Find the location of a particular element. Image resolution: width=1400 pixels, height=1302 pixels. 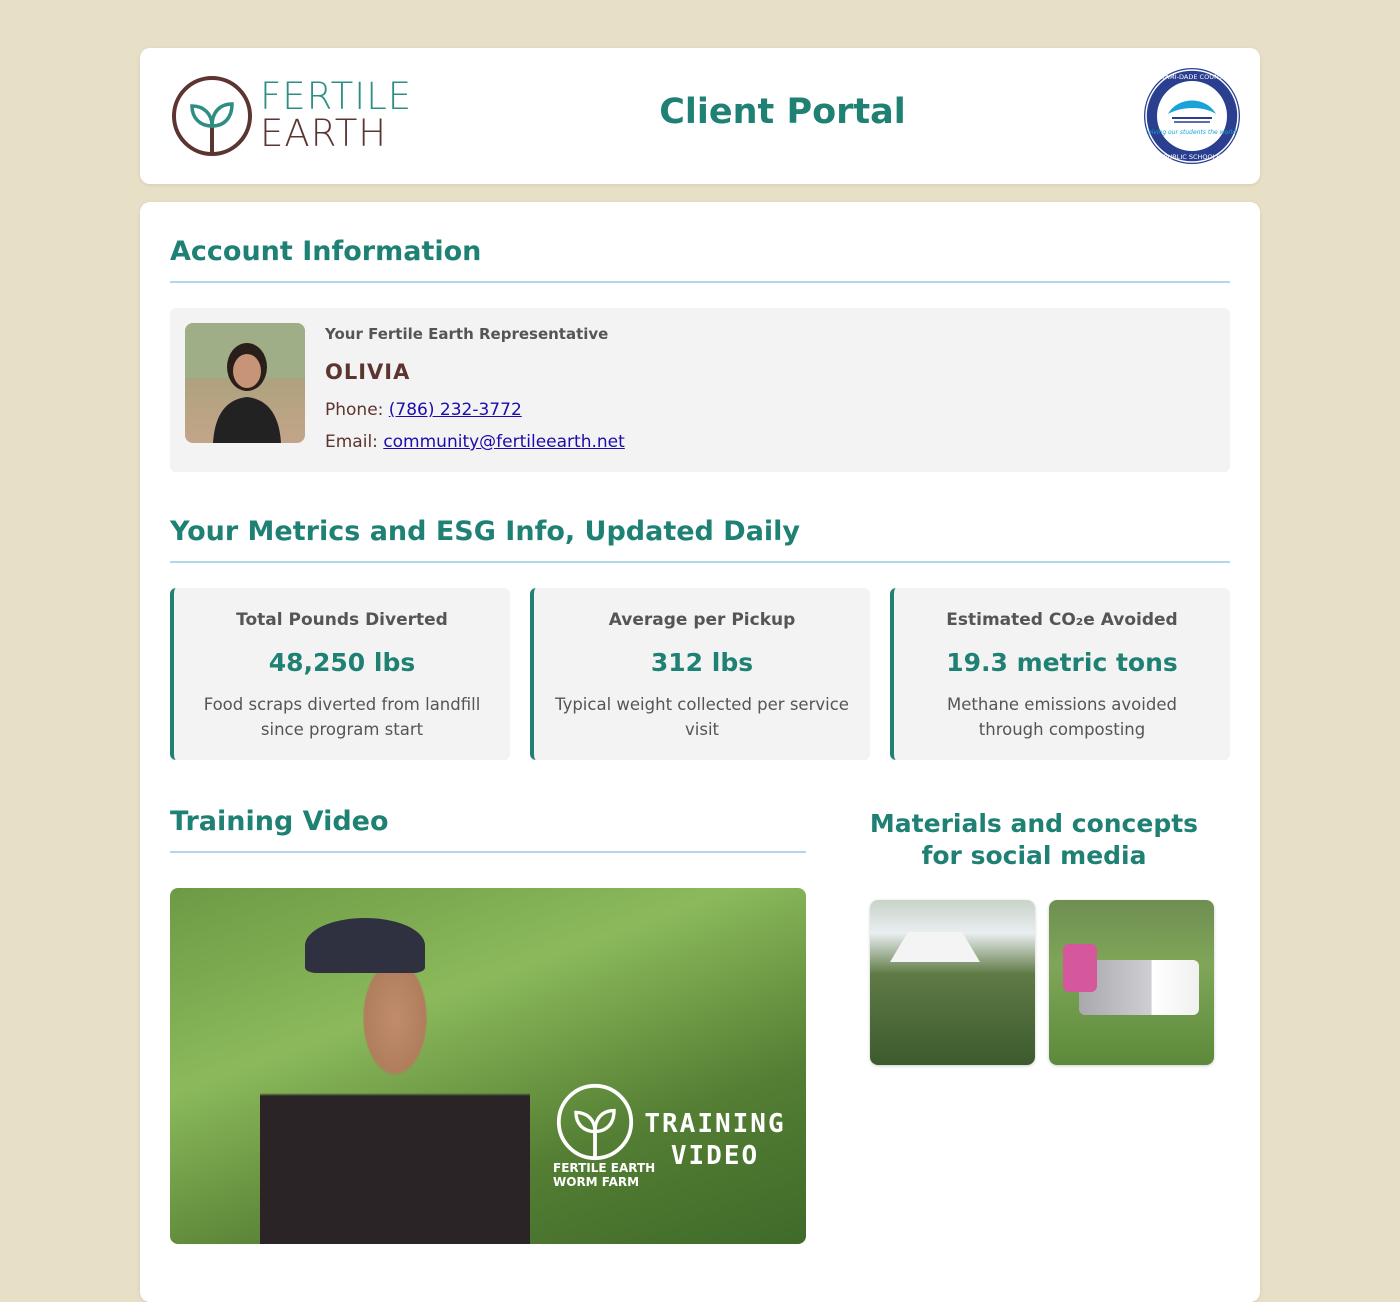

phone-row: Phone: (786) 232-3772 is located at coordinates (423, 410).